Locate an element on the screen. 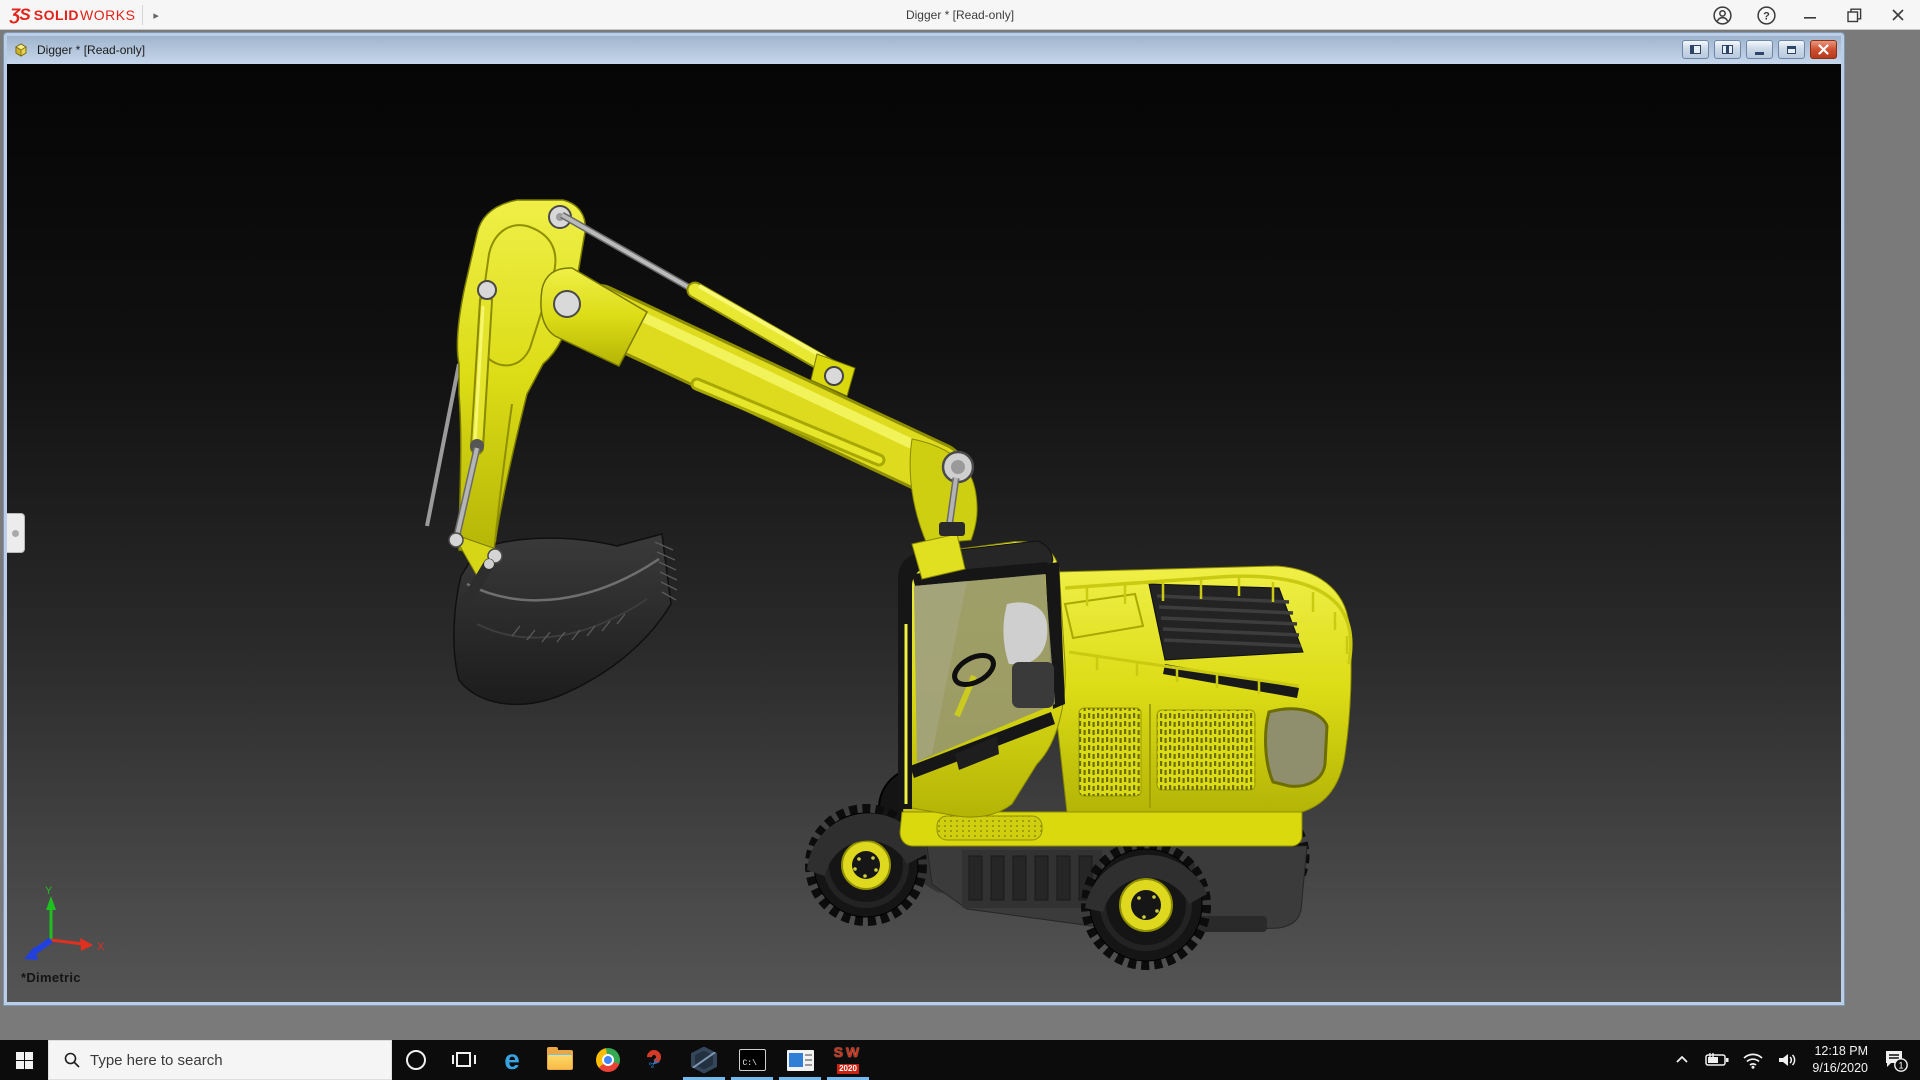  solidworks-logo-light: WORKS is located at coordinates (108, 15).